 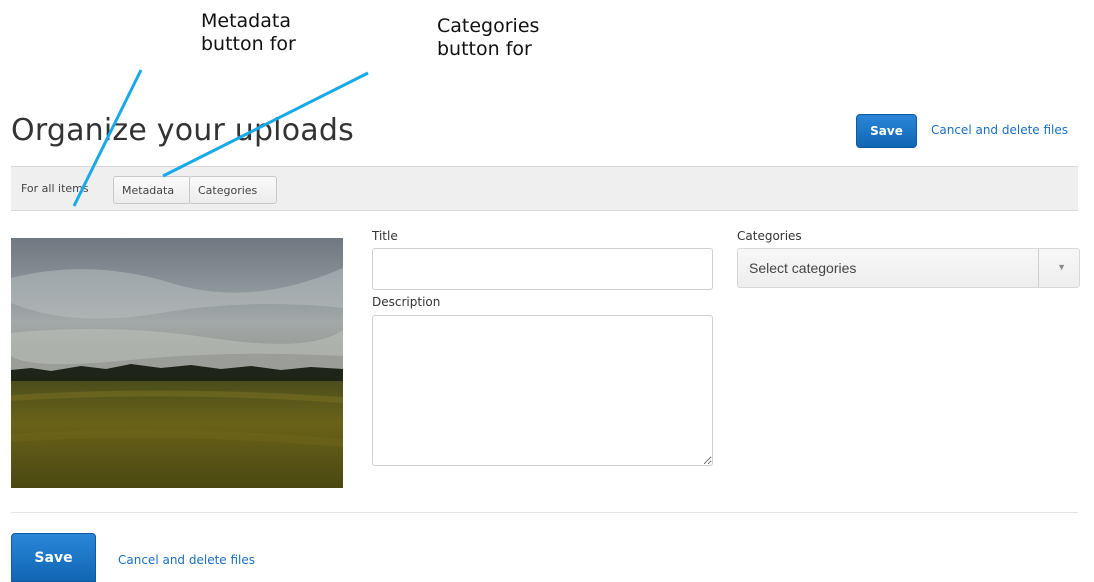 What do you see at coordinates (406, 302) in the screenshot?
I see `description-label: Description` at bounding box center [406, 302].